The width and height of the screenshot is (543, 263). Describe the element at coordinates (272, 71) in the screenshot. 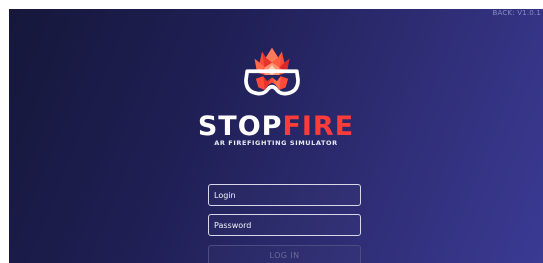

I see `stopfire-logo-icon` at that location.